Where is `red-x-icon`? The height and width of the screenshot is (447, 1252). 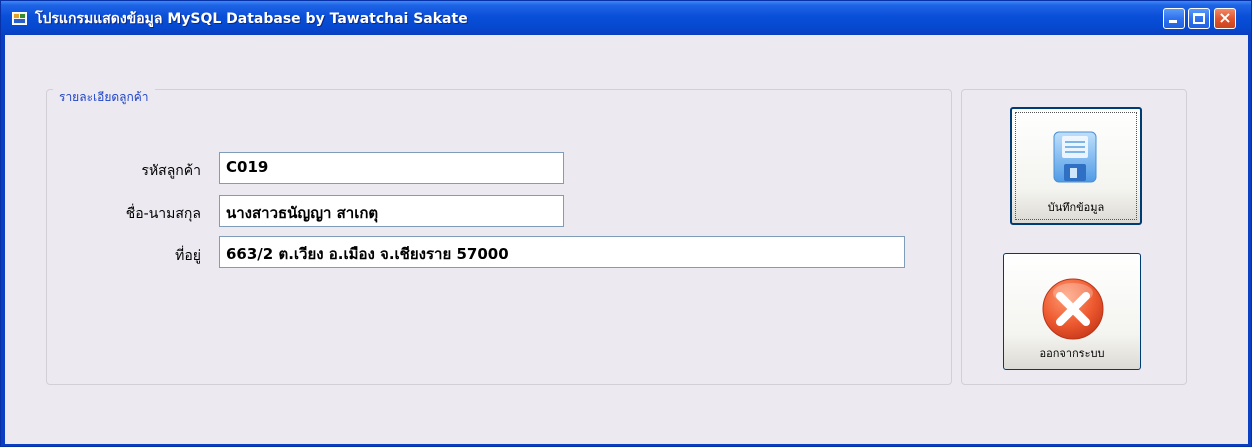 red-x-icon is located at coordinates (1073, 309).